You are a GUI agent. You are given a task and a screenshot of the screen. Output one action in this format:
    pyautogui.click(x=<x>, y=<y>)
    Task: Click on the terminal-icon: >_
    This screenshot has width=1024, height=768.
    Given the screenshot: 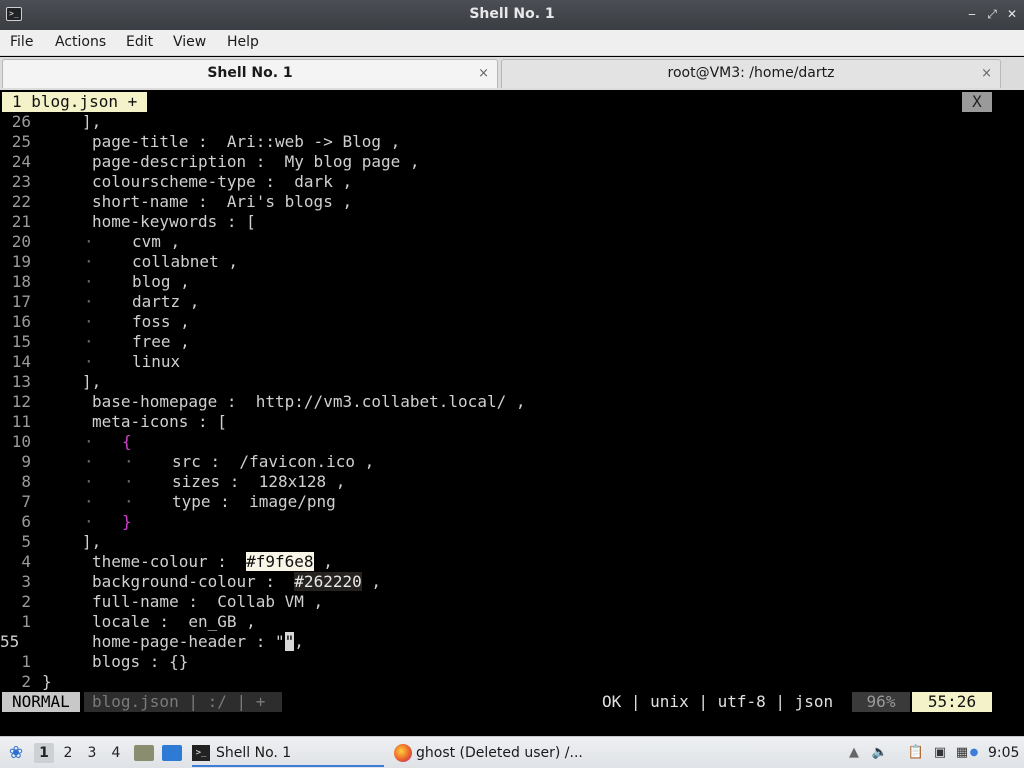 What is the action you would take?
    pyautogui.click(x=201, y=753)
    